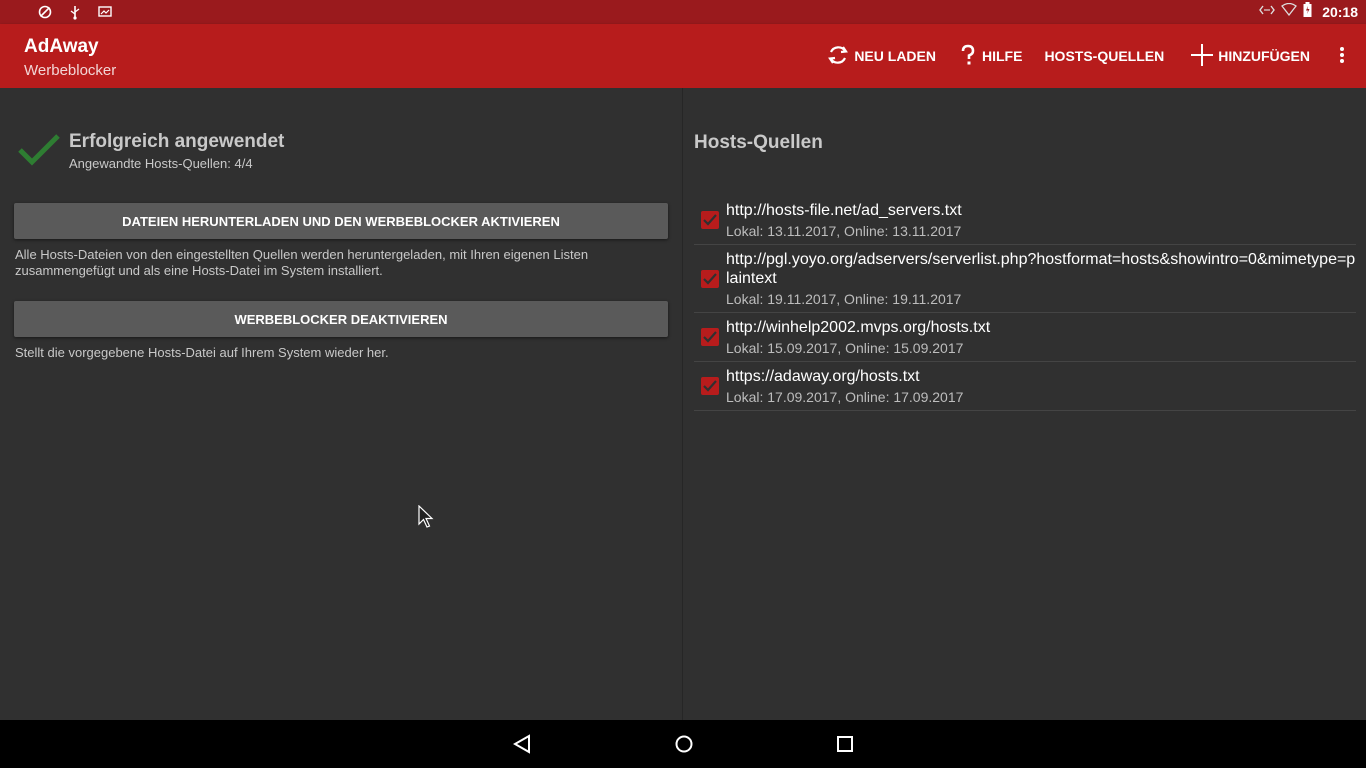 The image size is (1366, 768). What do you see at coordinates (177, 141) in the screenshot?
I see `status-title: Erfolgreich angewendet` at bounding box center [177, 141].